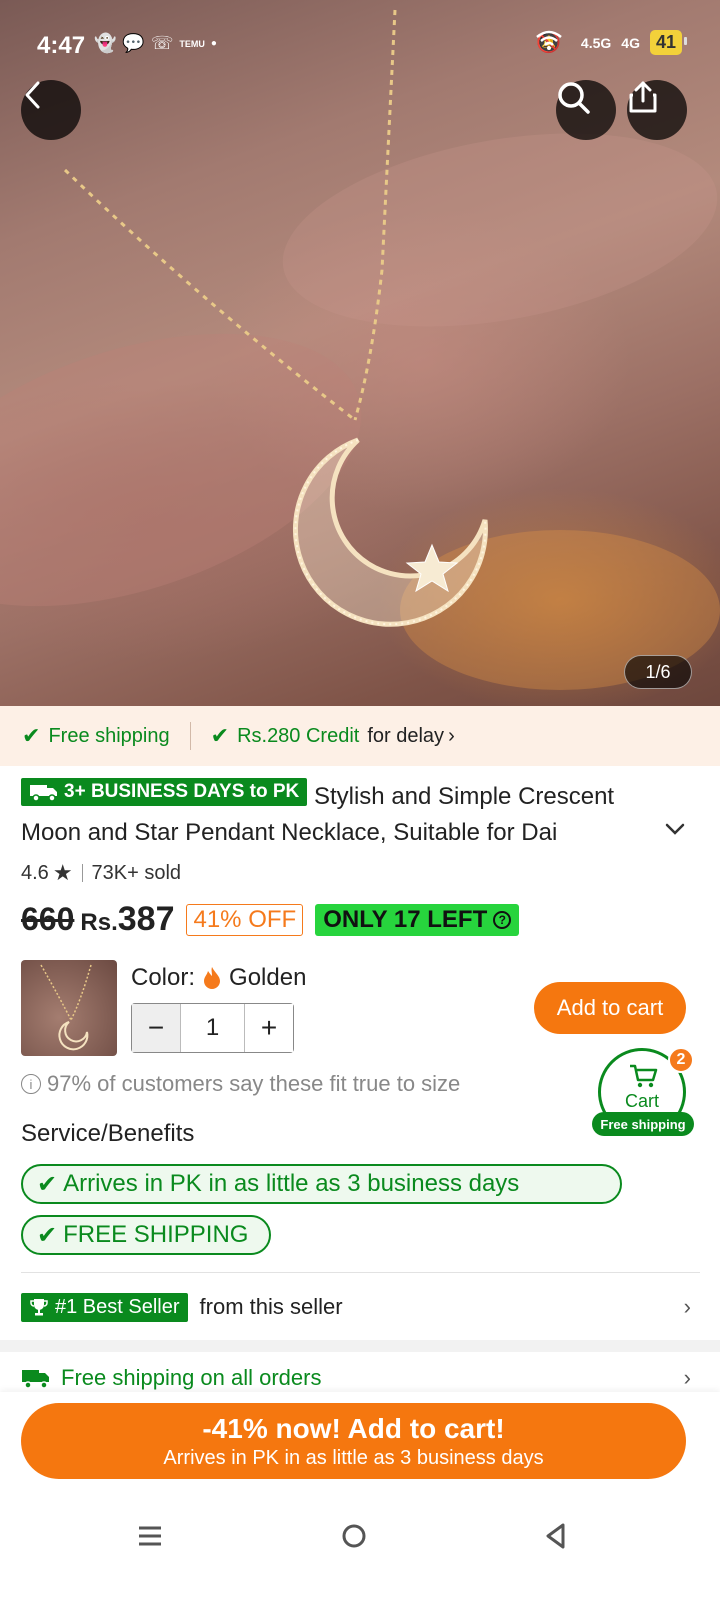 The image size is (720, 1600). I want to click on search-button, so click(586, 110).